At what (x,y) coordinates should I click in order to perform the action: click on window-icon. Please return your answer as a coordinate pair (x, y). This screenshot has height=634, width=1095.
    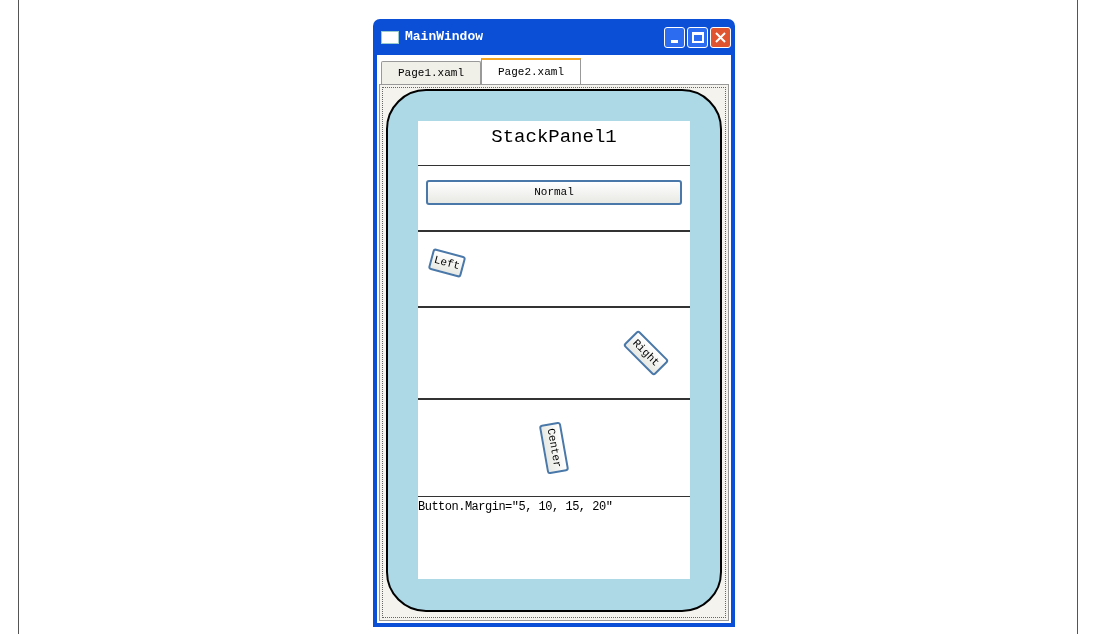
    Looking at the image, I should click on (390, 37).